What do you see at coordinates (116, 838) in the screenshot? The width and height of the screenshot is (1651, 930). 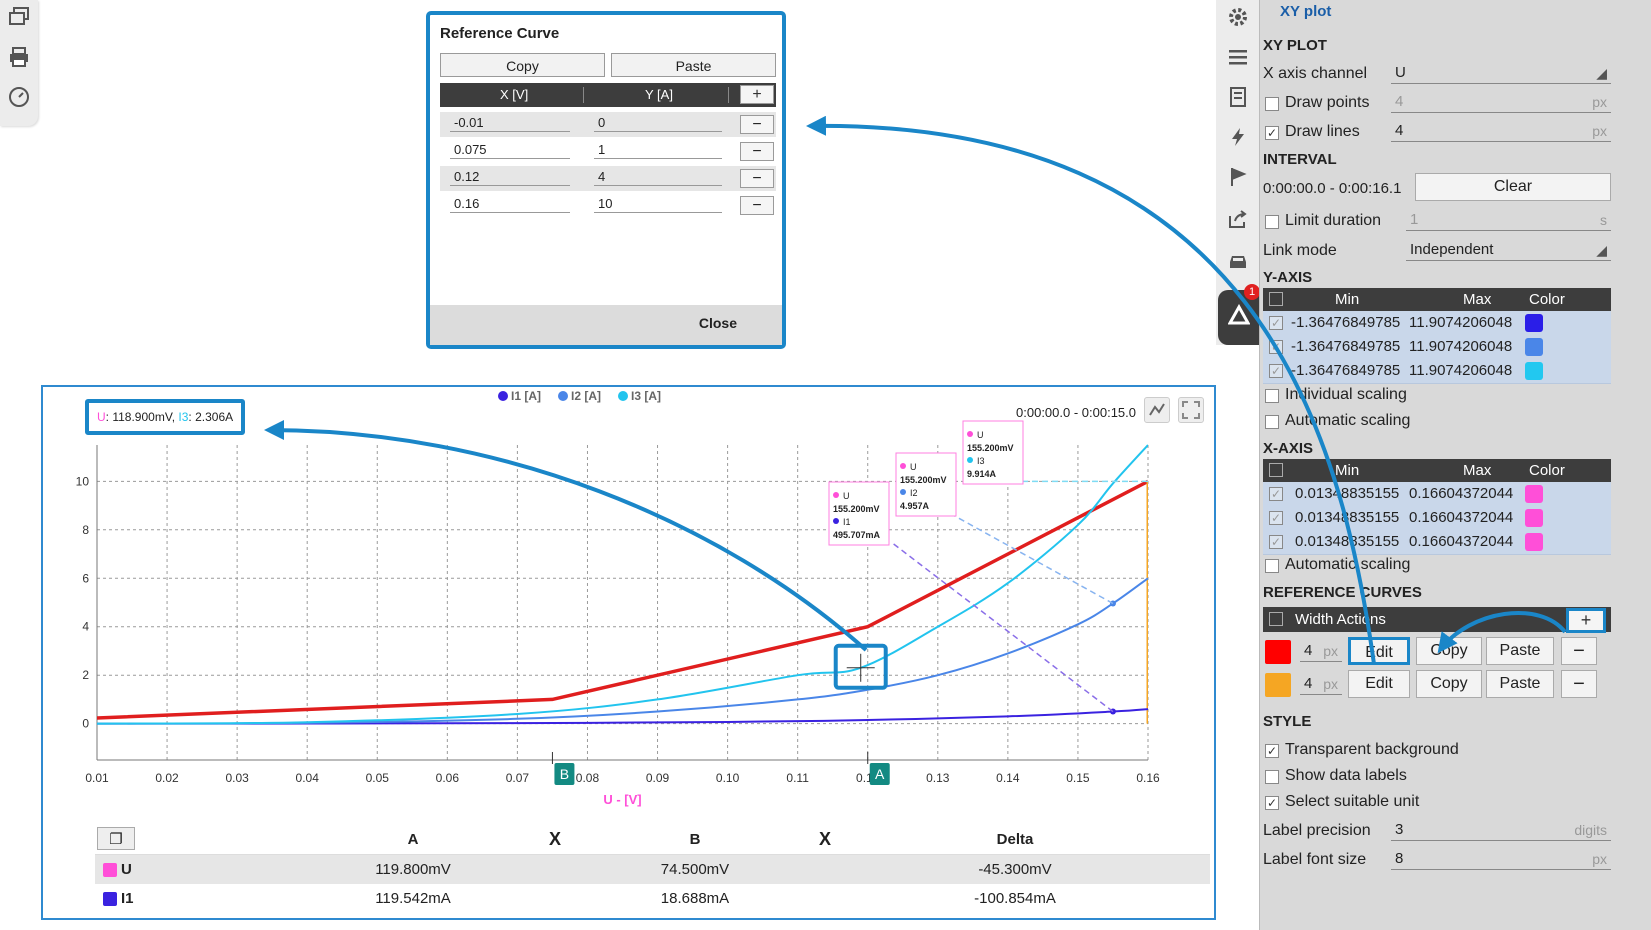 I see `copy-table-icon: ❐` at bounding box center [116, 838].